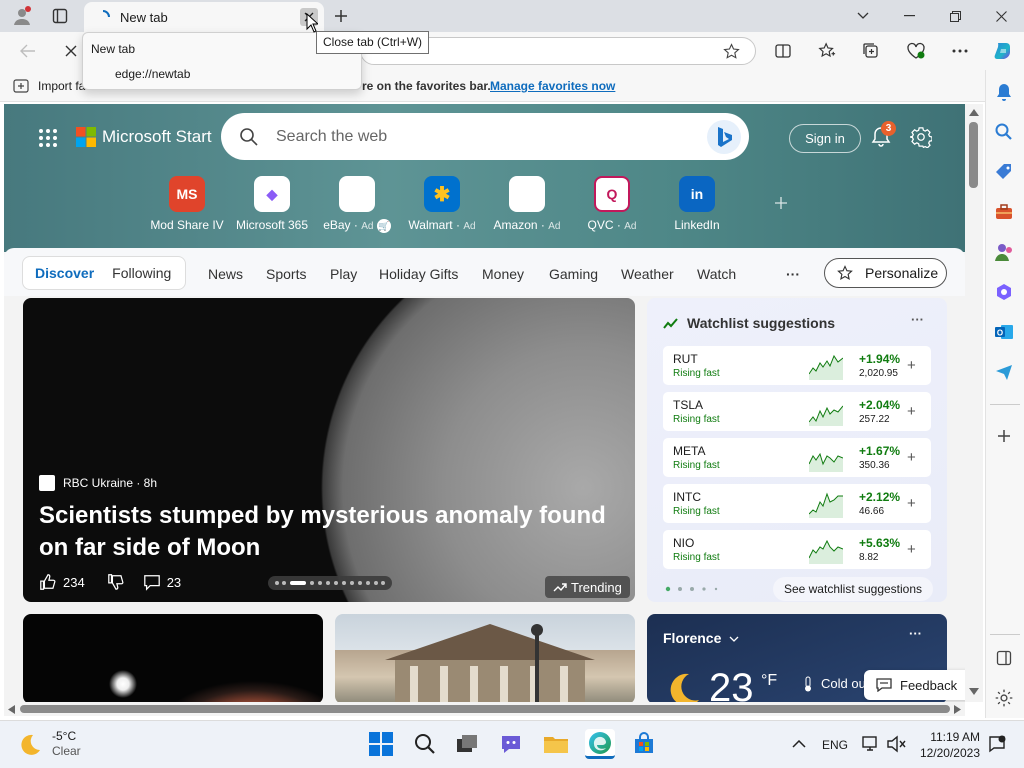 The height and width of the screenshot is (768, 1024). What do you see at coordinates (1004, 658) in the screenshot?
I see `hide-sidebar-icon` at bounding box center [1004, 658].